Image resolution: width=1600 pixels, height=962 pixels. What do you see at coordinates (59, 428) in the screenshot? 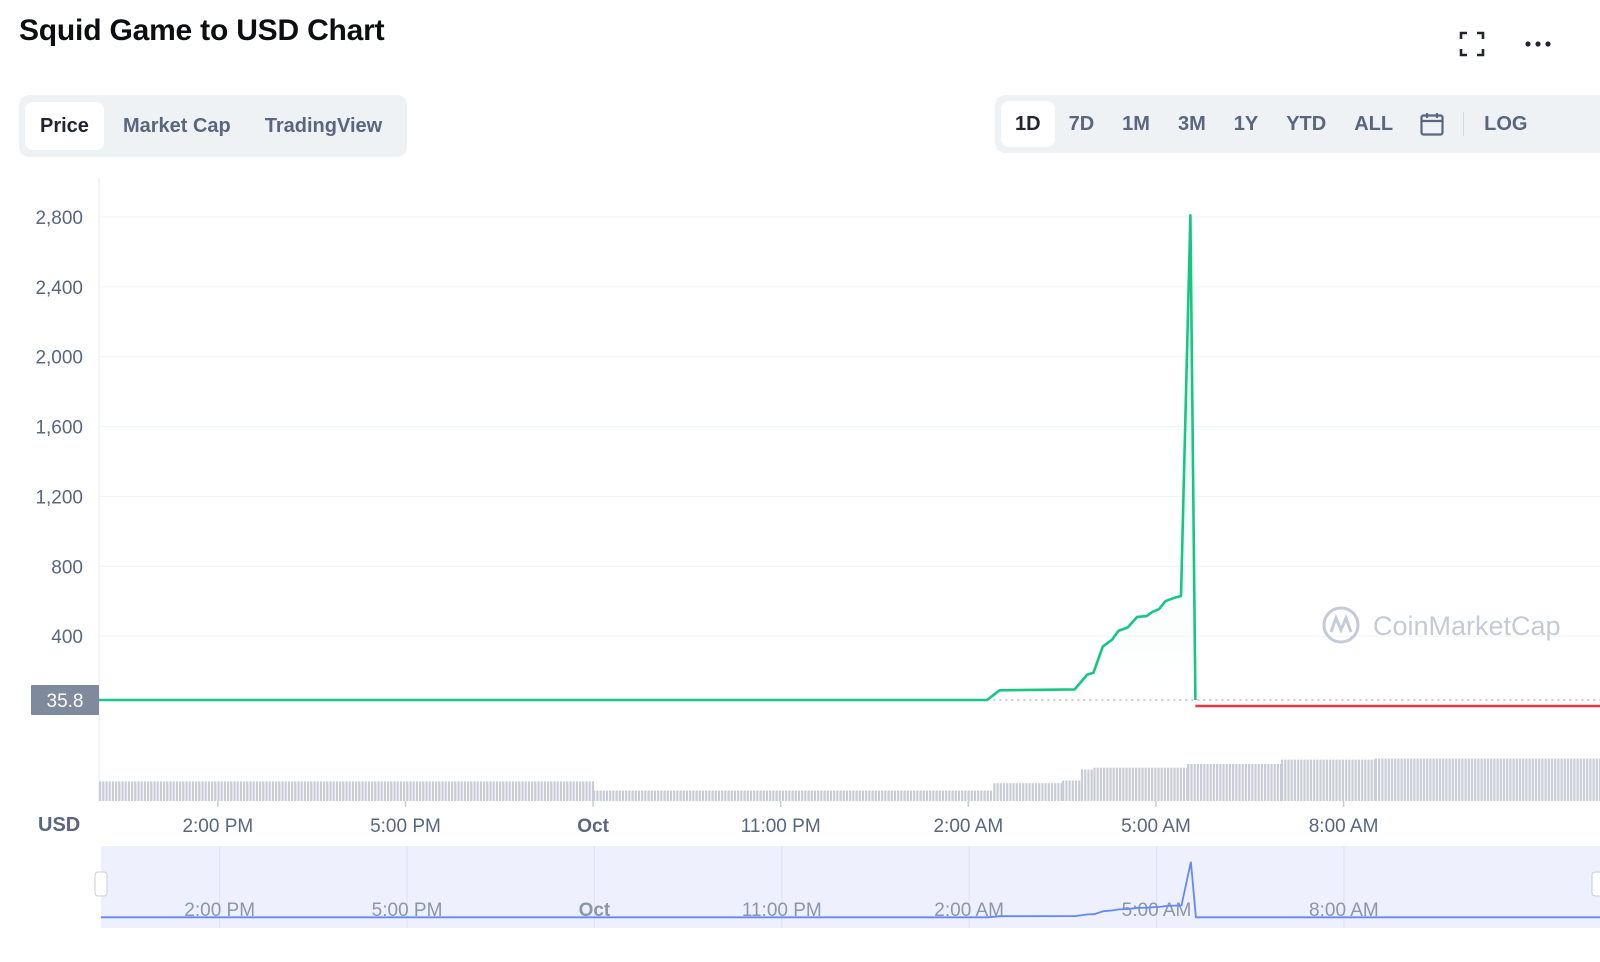
I see `y-axis: 2,800 2,400 2,000 1,600 1,200 800 400` at bounding box center [59, 428].